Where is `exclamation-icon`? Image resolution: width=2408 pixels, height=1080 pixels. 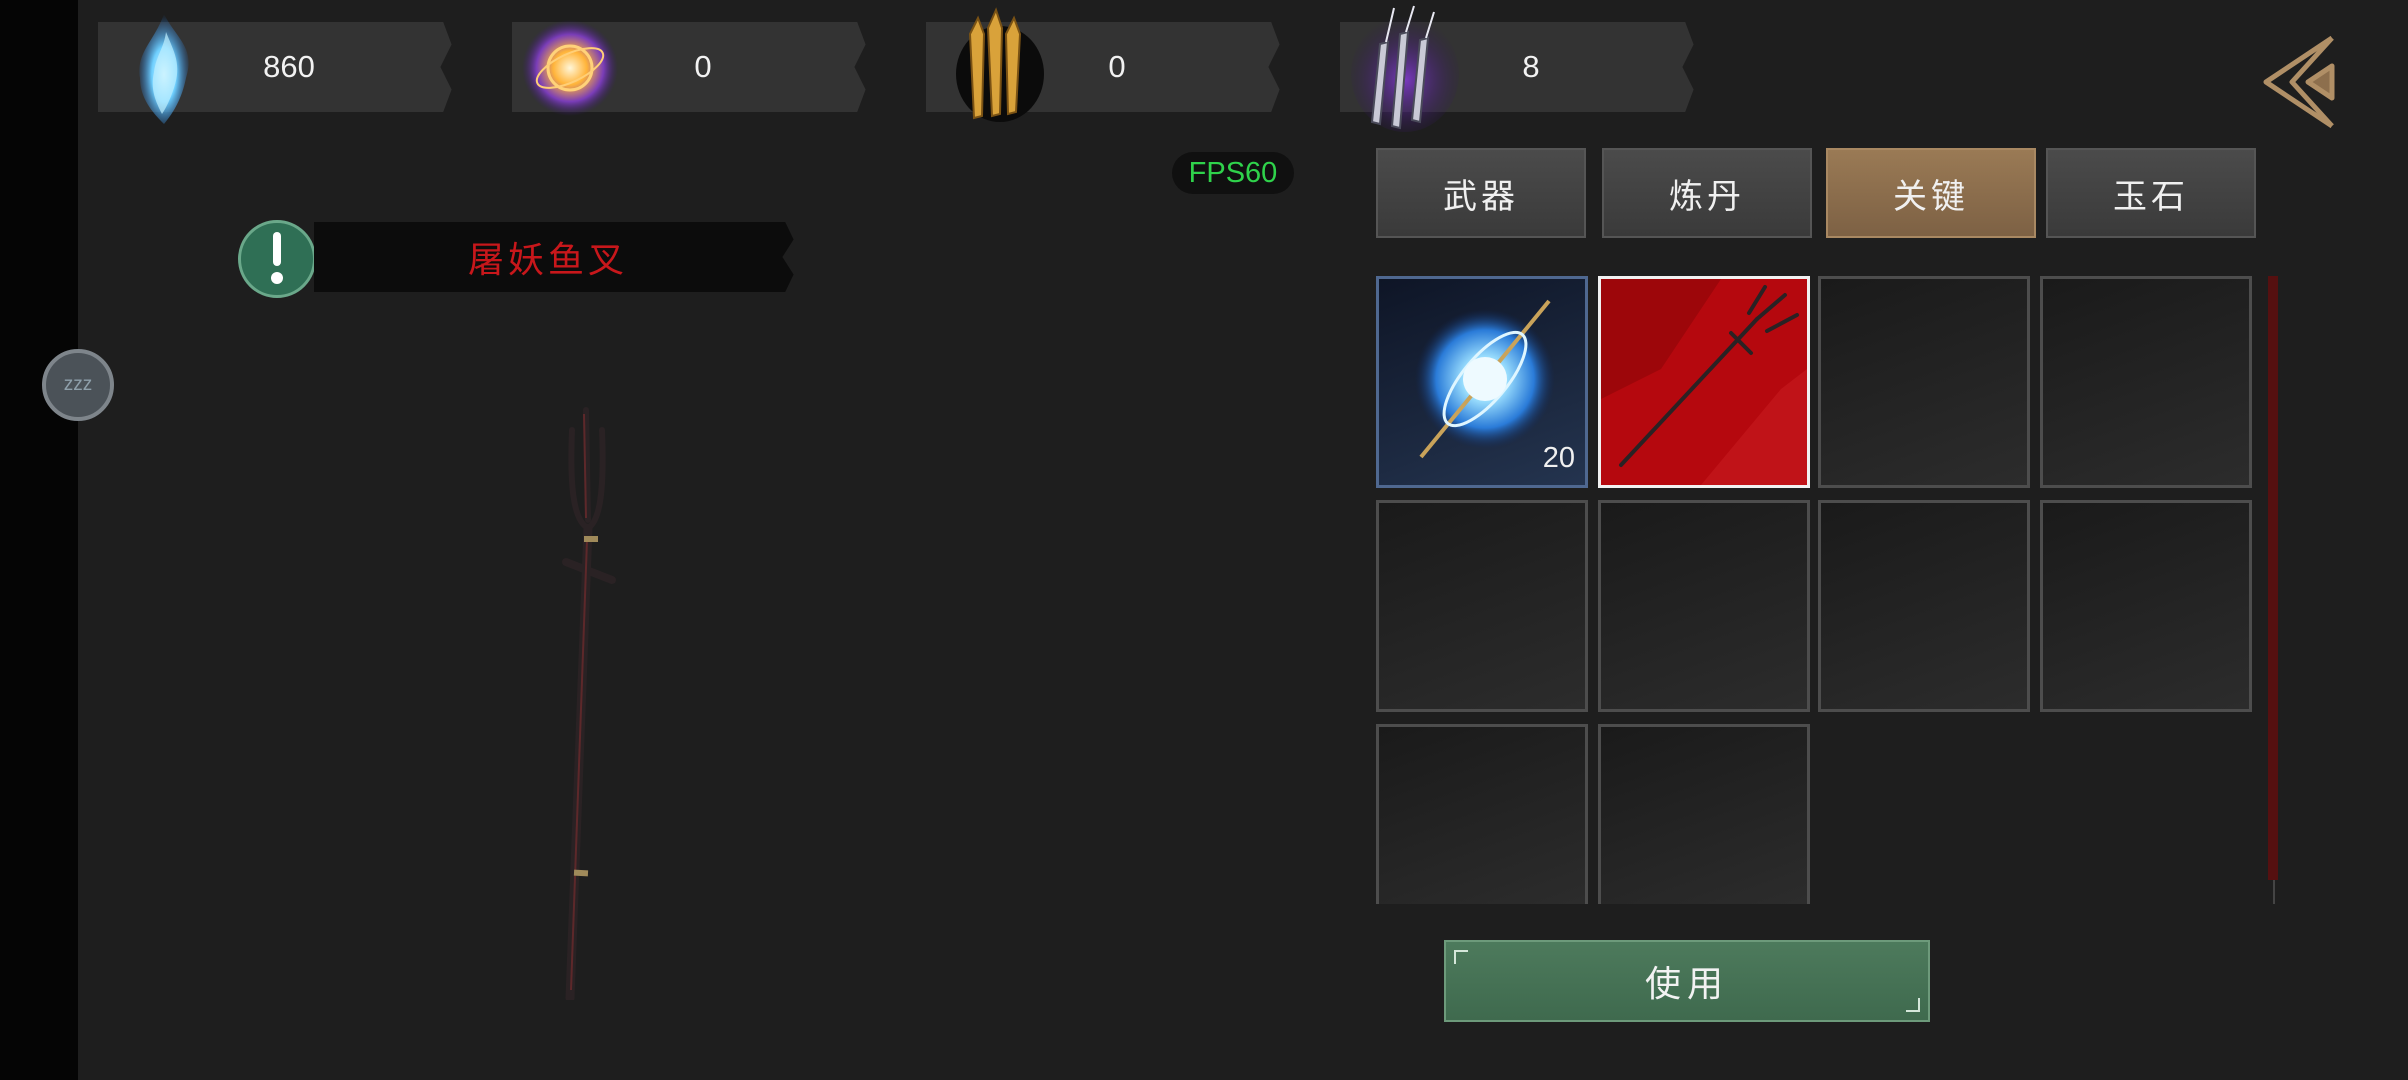 exclamation-icon is located at coordinates (277, 258).